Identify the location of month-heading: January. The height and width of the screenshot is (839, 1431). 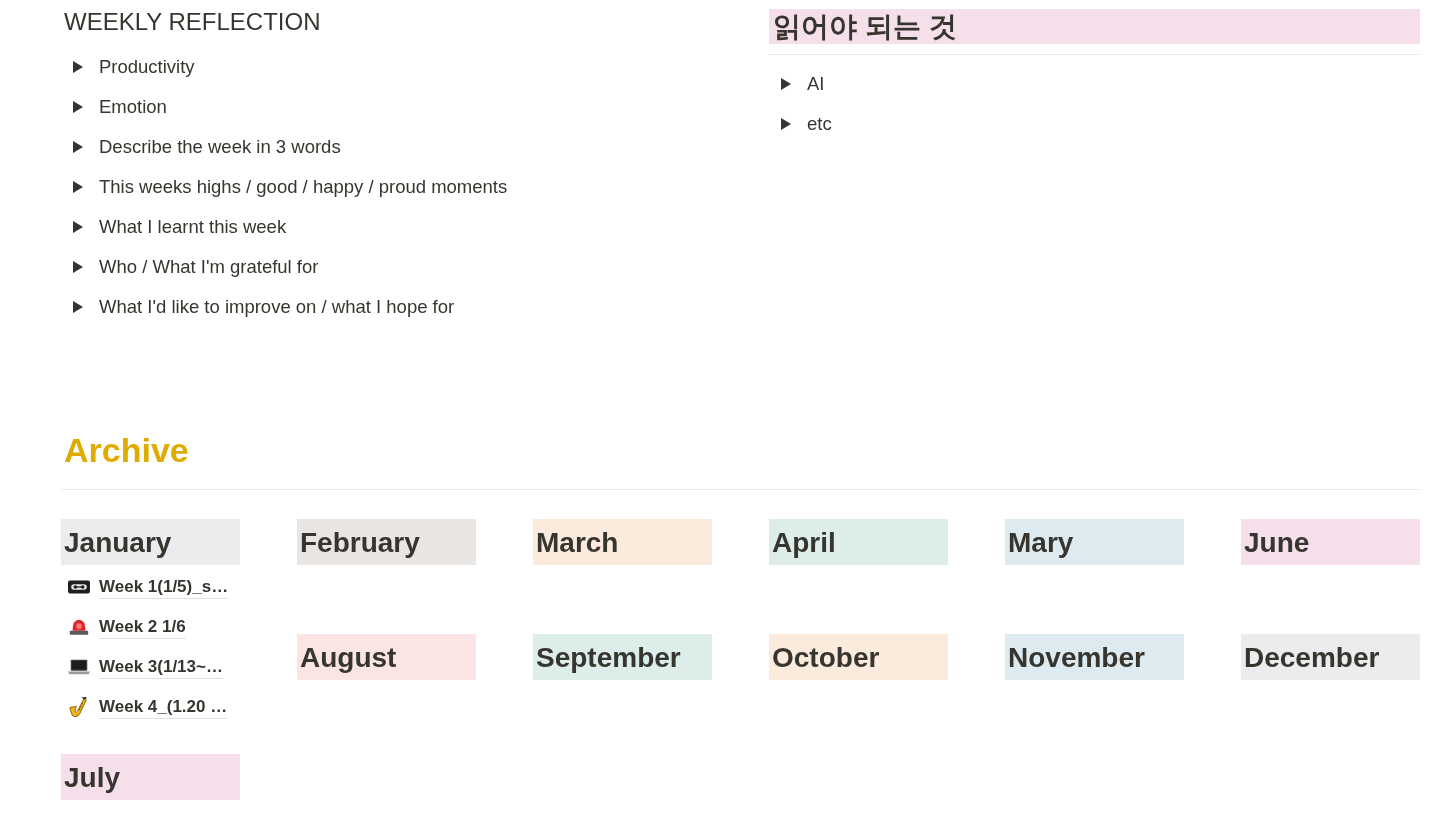
(150, 542).